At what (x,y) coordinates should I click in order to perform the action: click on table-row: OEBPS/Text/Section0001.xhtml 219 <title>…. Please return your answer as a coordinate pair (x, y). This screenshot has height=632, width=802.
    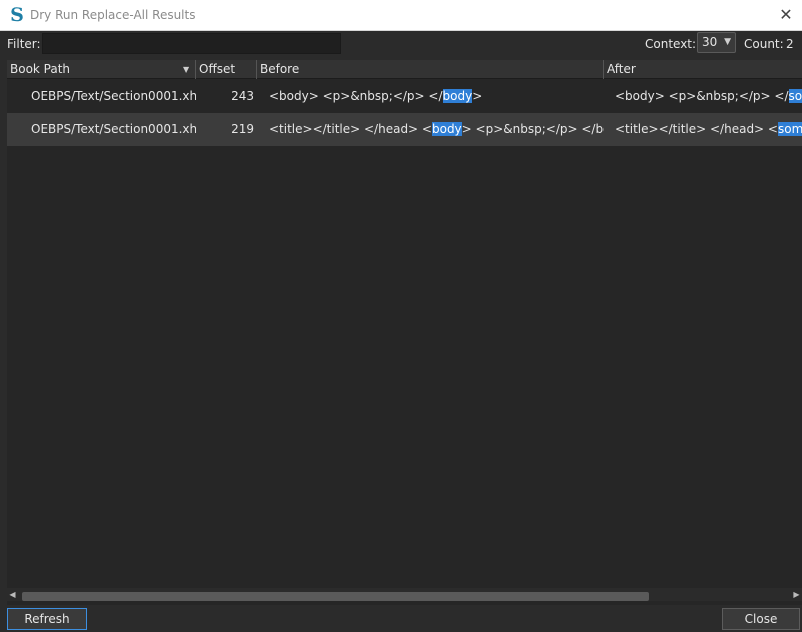
    Looking at the image, I should click on (404, 129).